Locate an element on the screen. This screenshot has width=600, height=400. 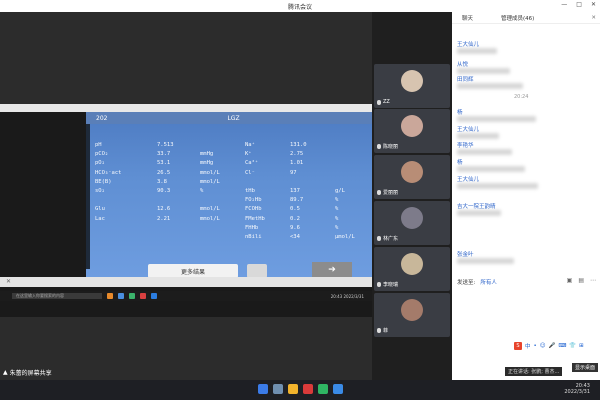
result-value: 89.7 is located at coordinates (297, 200).